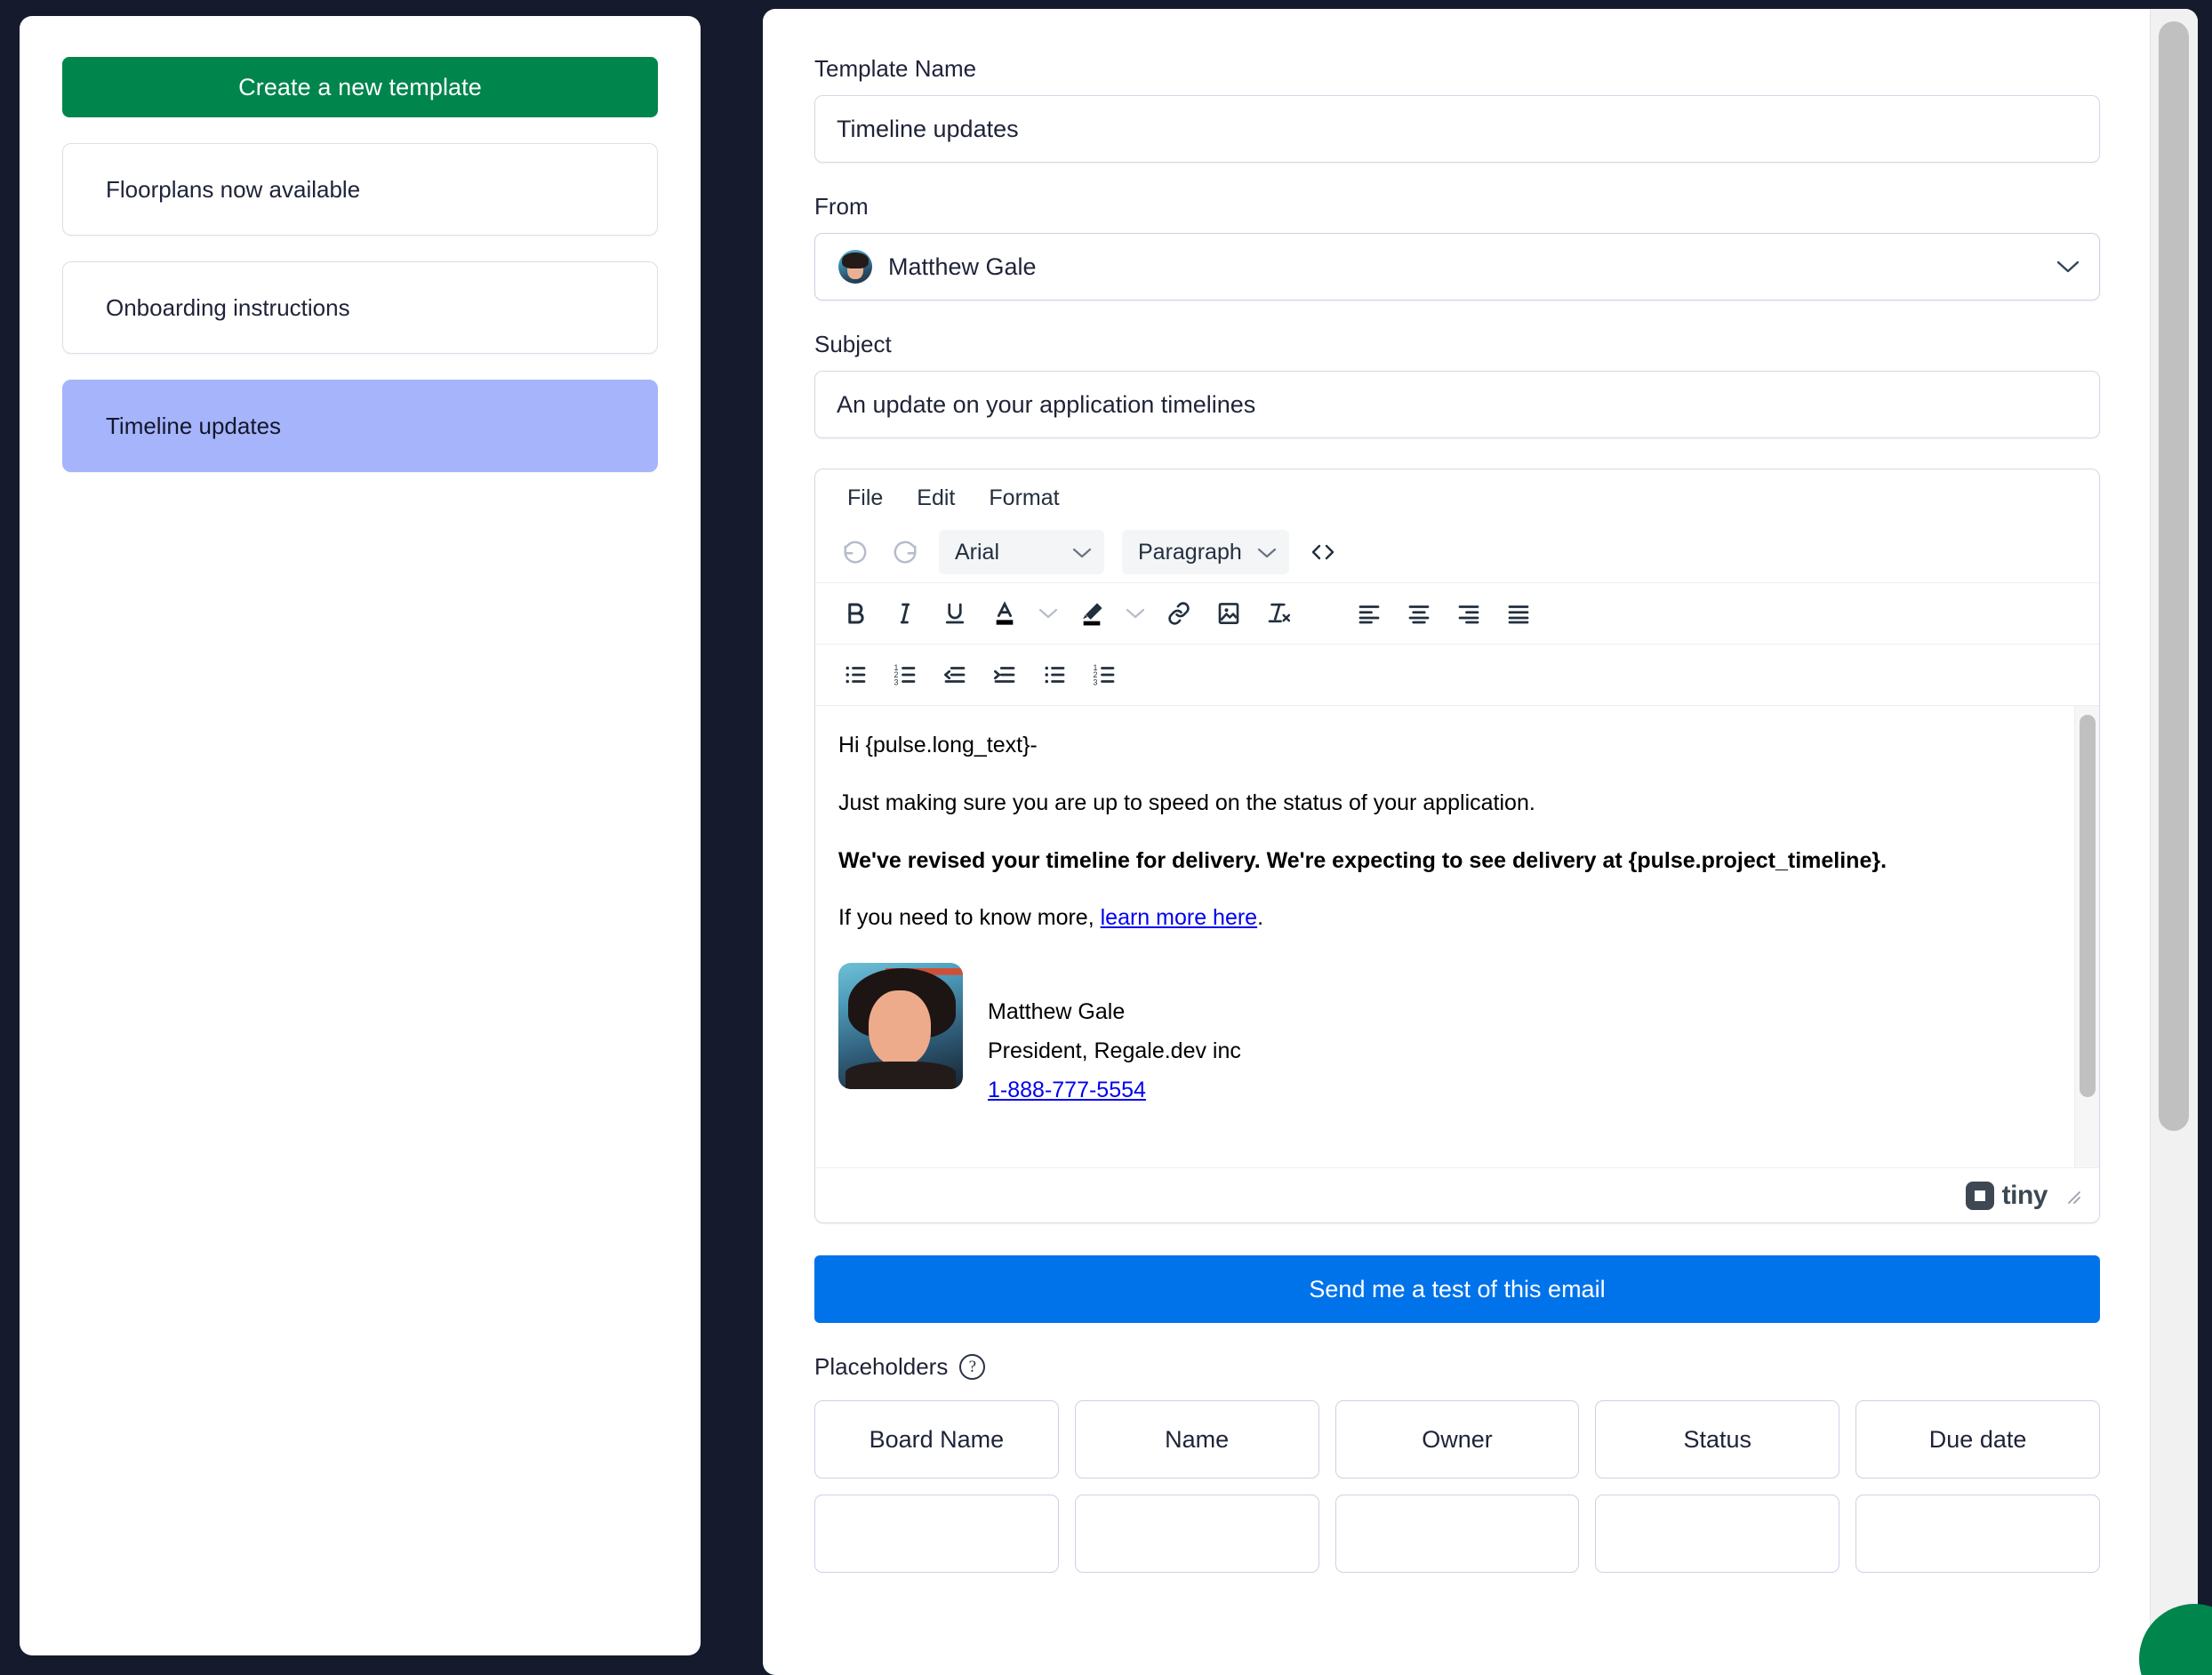  Describe the element at coordinates (1135, 613) in the screenshot. I see `highlight-color-chevron-down-icon` at that location.